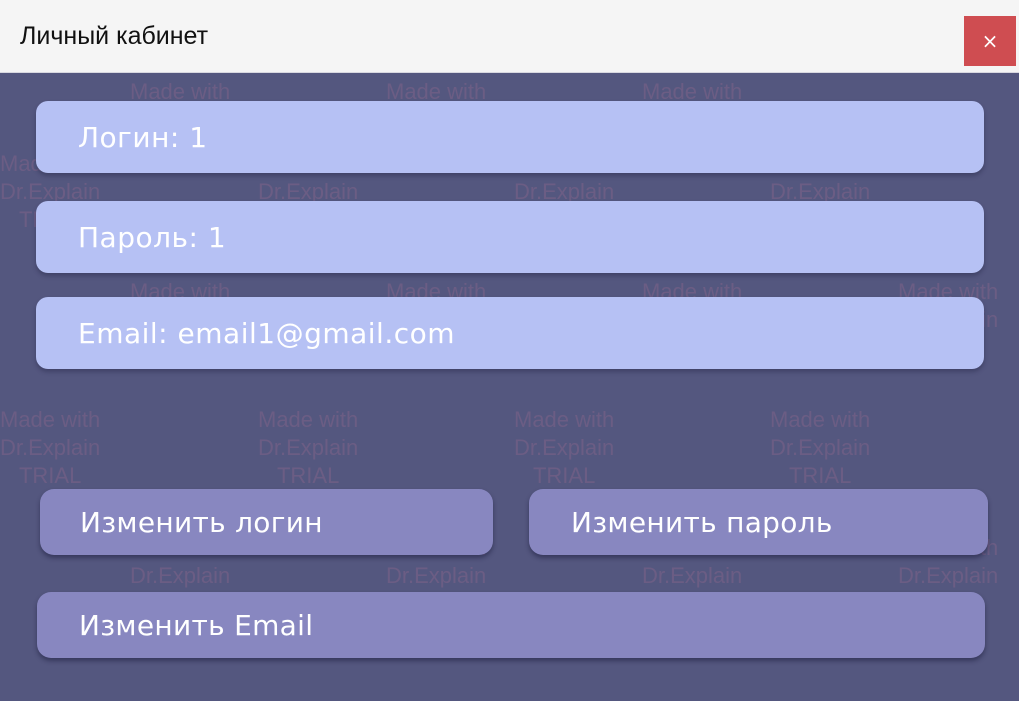  I want to click on change-password-button: Изменить пароль, so click(758, 522).